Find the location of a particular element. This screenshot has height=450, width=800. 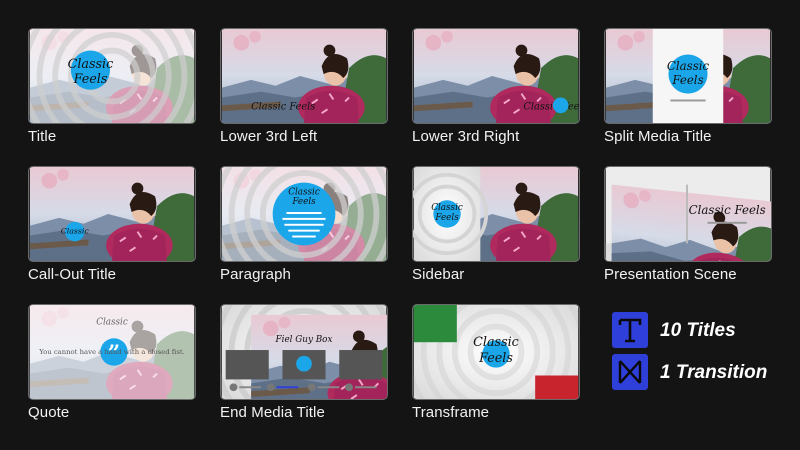

template-label: Sidebar is located at coordinates (438, 274).